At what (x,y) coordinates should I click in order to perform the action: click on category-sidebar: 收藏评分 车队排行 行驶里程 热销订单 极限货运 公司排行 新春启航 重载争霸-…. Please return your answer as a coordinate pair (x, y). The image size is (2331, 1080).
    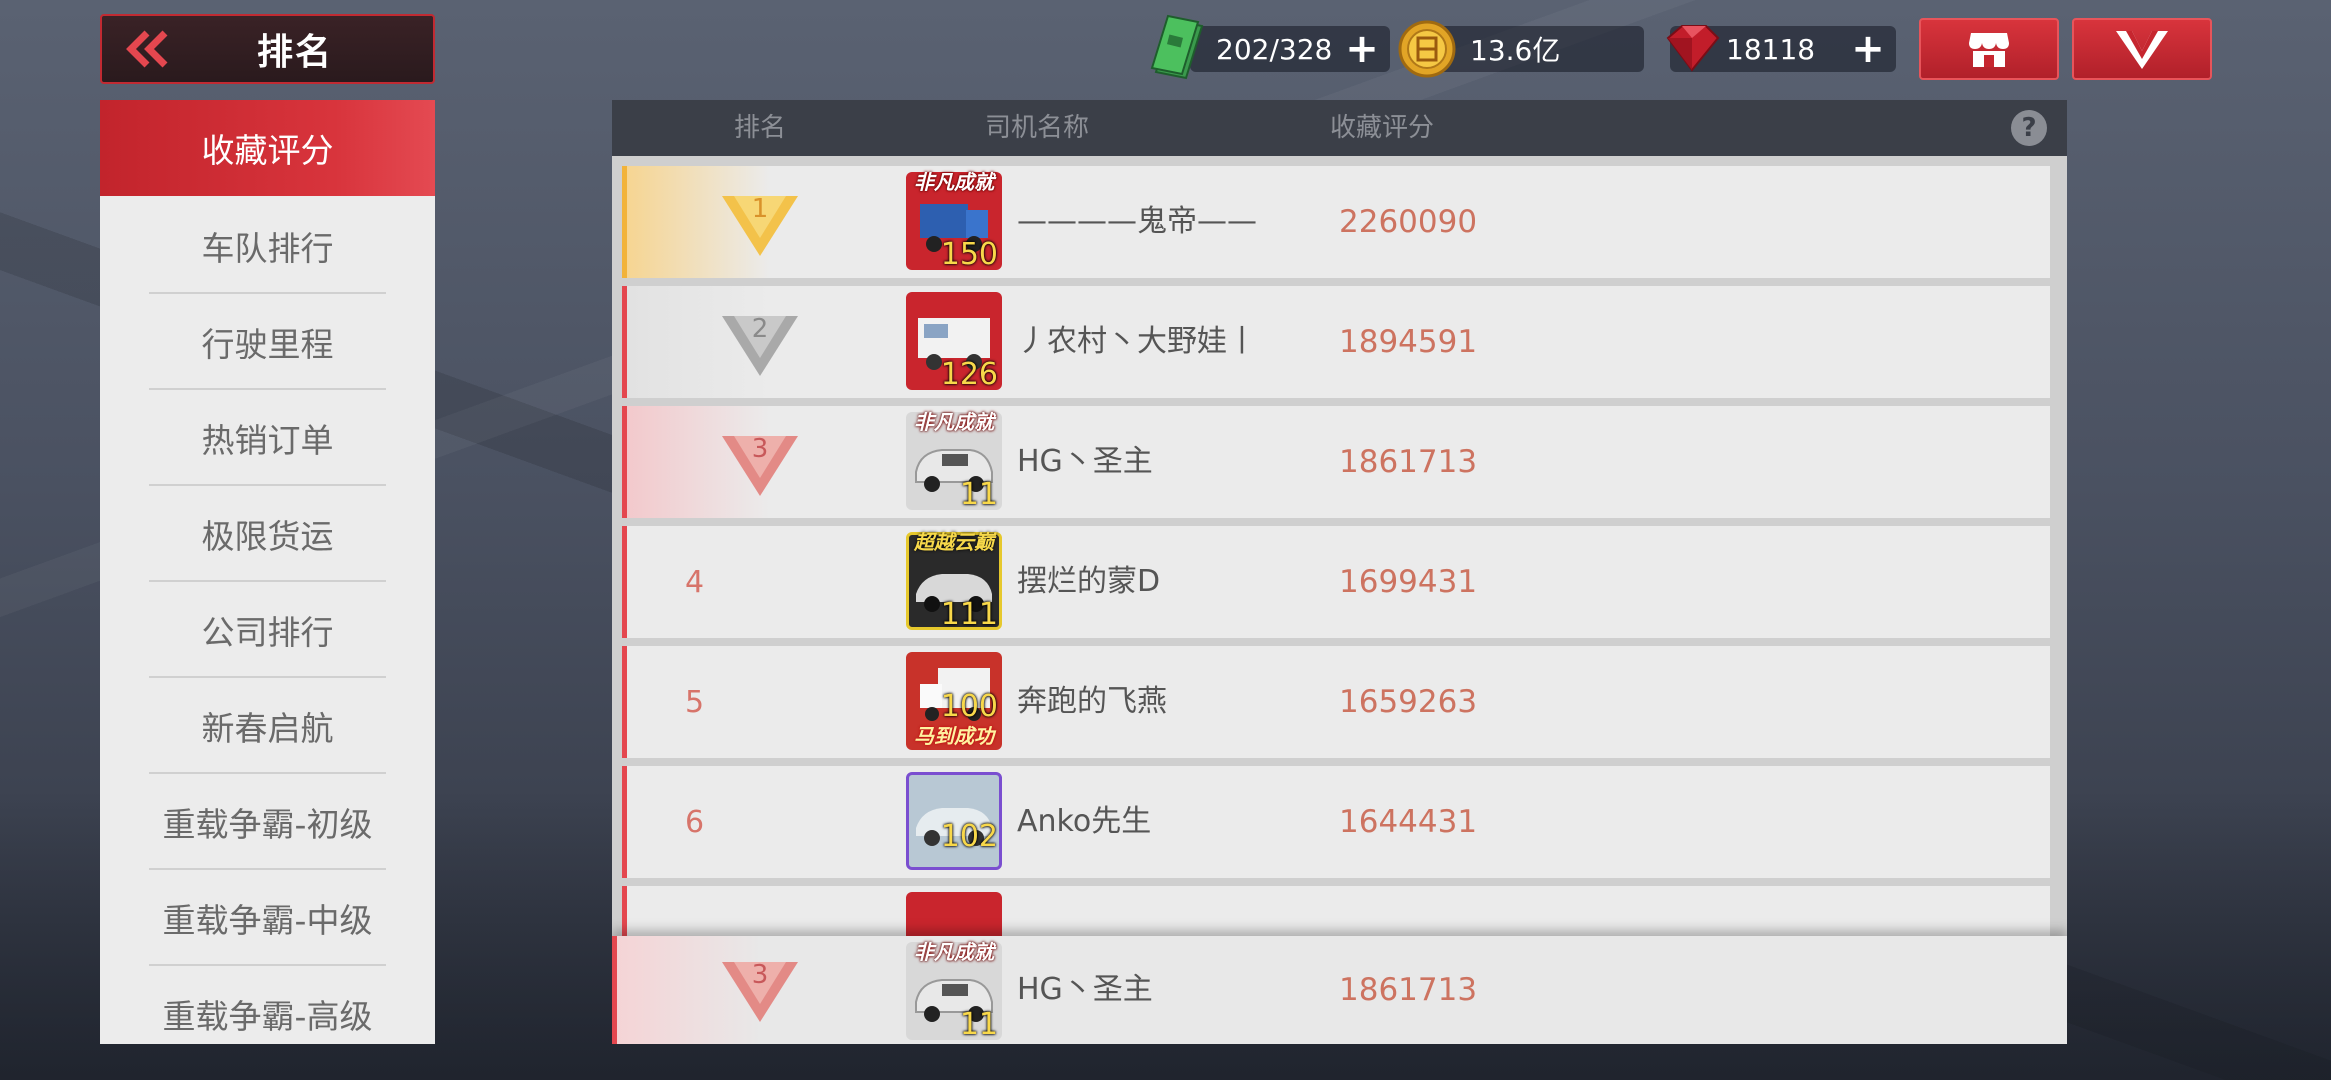
    Looking at the image, I should click on (267, 572).